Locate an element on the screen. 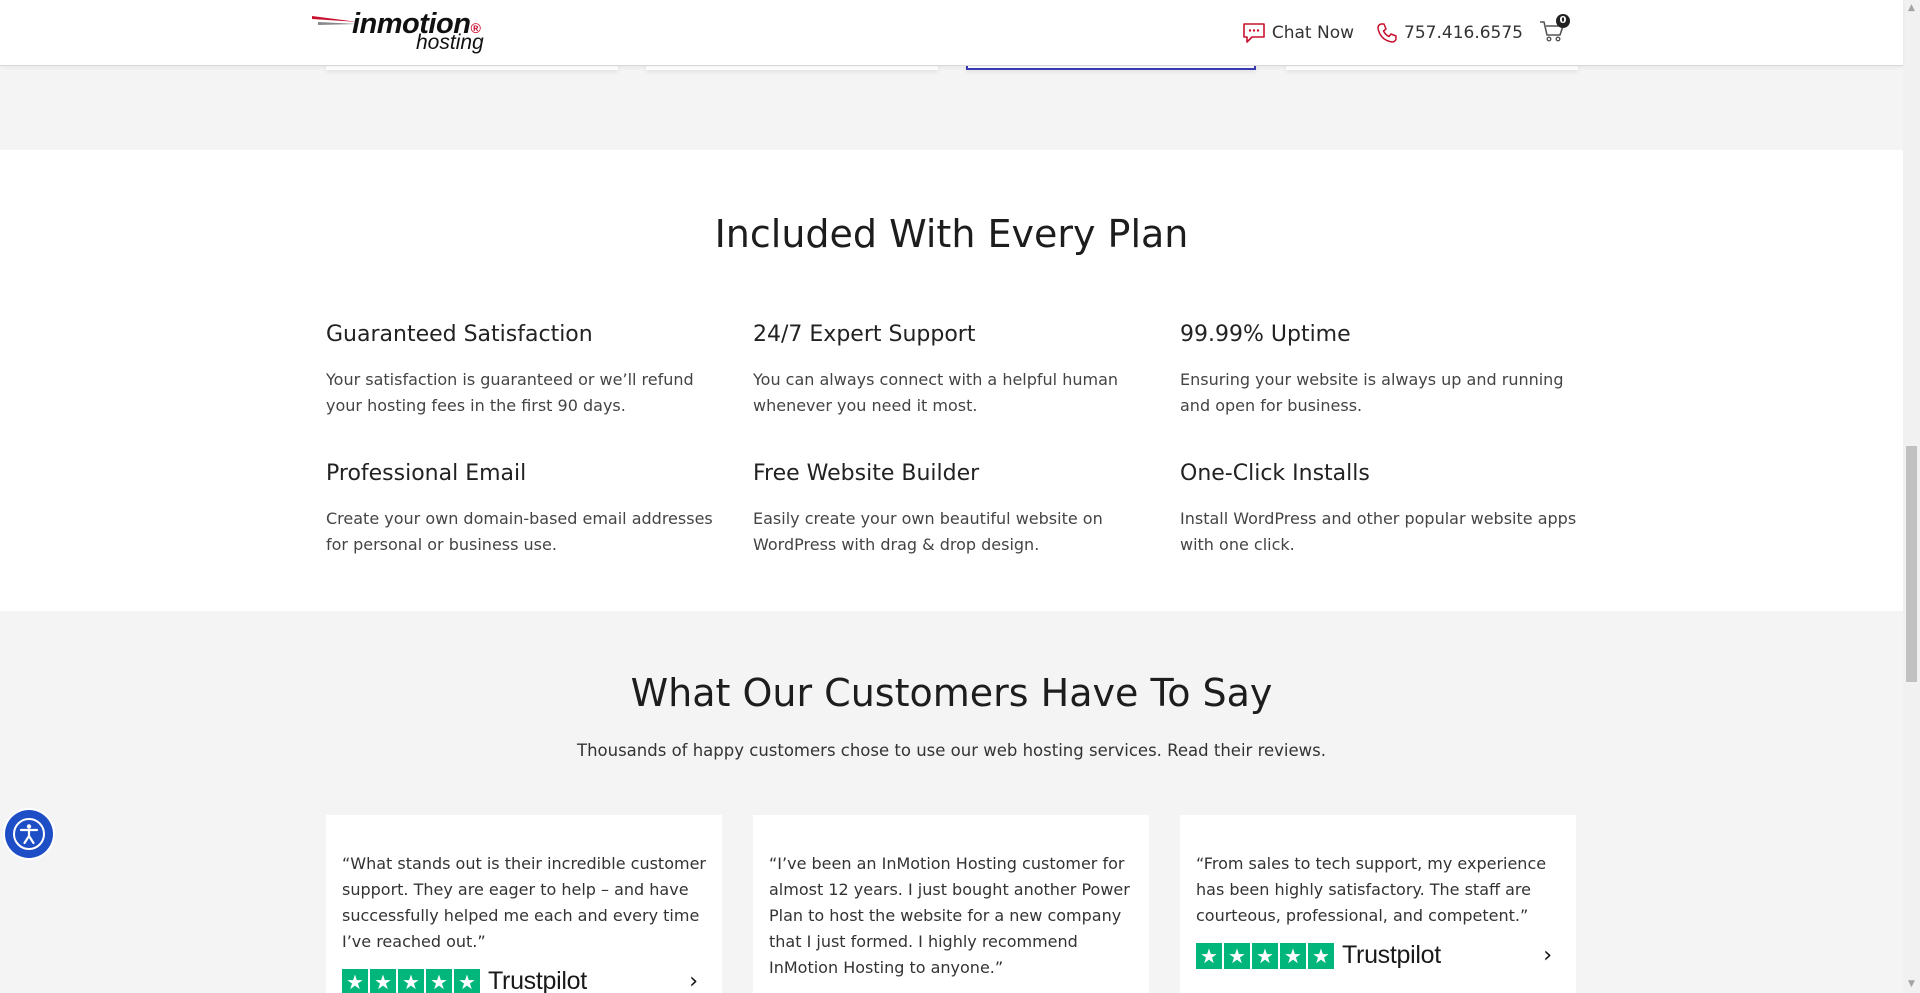 The width and height of the screenshot is (1920, 993). chat-bubble-icon is located at coordinates (1254, 33).